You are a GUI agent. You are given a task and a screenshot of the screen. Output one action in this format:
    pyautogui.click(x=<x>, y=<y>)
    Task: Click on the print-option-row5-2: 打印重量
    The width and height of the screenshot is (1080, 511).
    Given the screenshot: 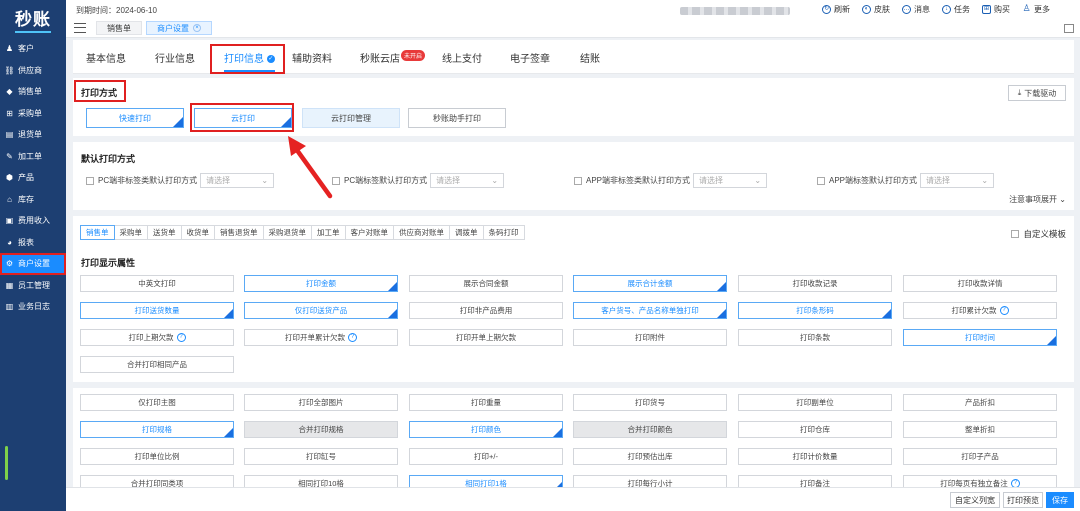 What is the action you would take?
    pyautogui.click(x=486, y=402)
    